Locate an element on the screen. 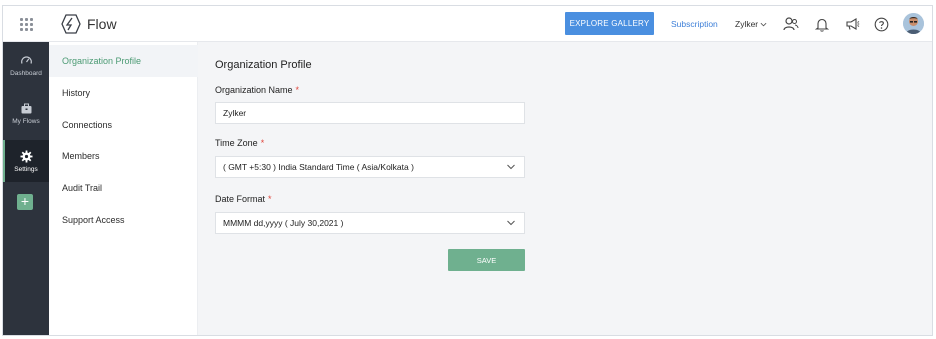 The image size is (936, 339). top-bar: Flow EXPLORE GALLERY Subscription Zylker is located at coordinates (467, 24).